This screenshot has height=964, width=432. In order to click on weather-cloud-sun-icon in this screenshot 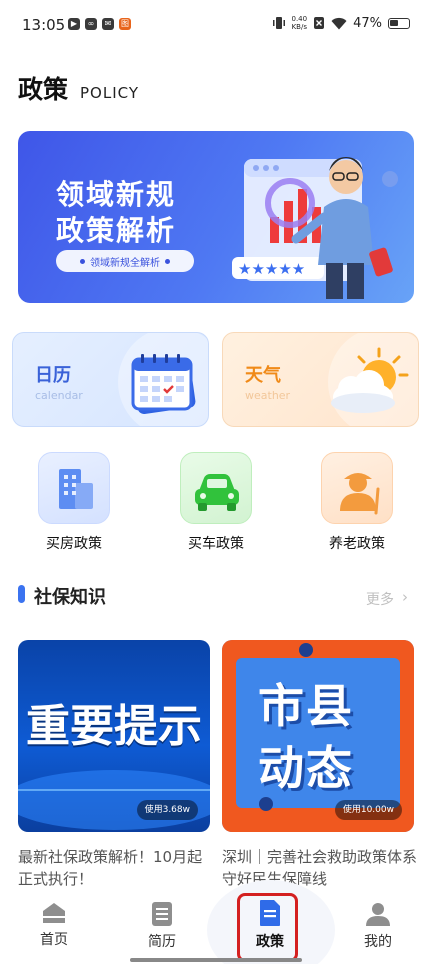, I will do `click(370, 380)`.